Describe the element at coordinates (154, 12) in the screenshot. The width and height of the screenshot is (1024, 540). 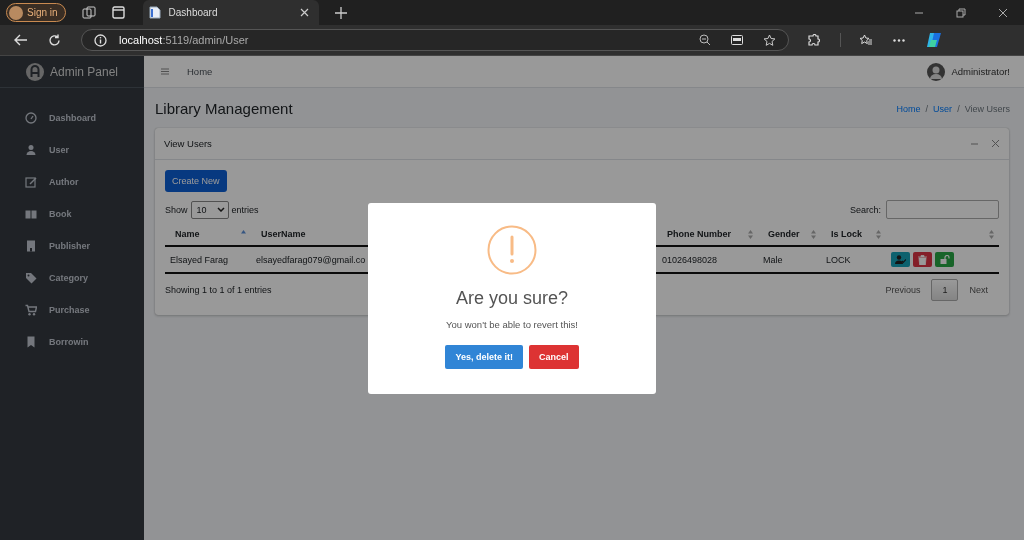
I see `page-icon` at that location.